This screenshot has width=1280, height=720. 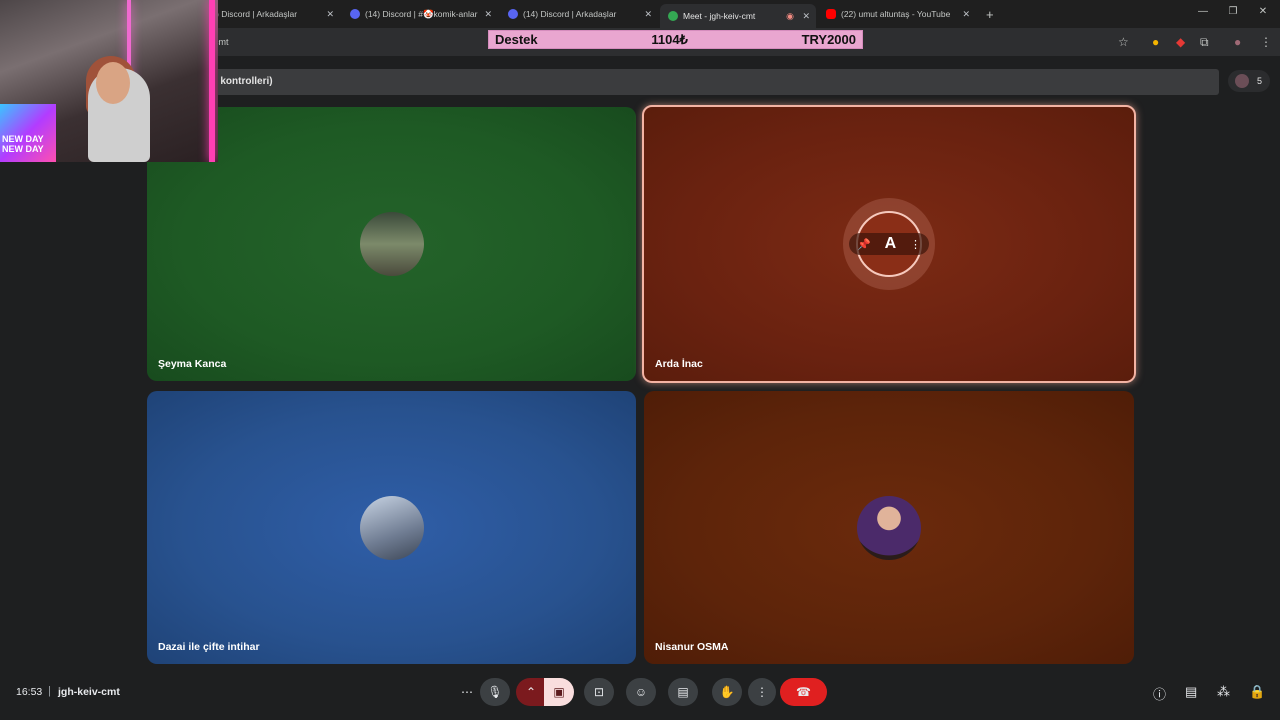 I want to click on participant-tile: Nisanur OSMA, so click(x=889, y=527).